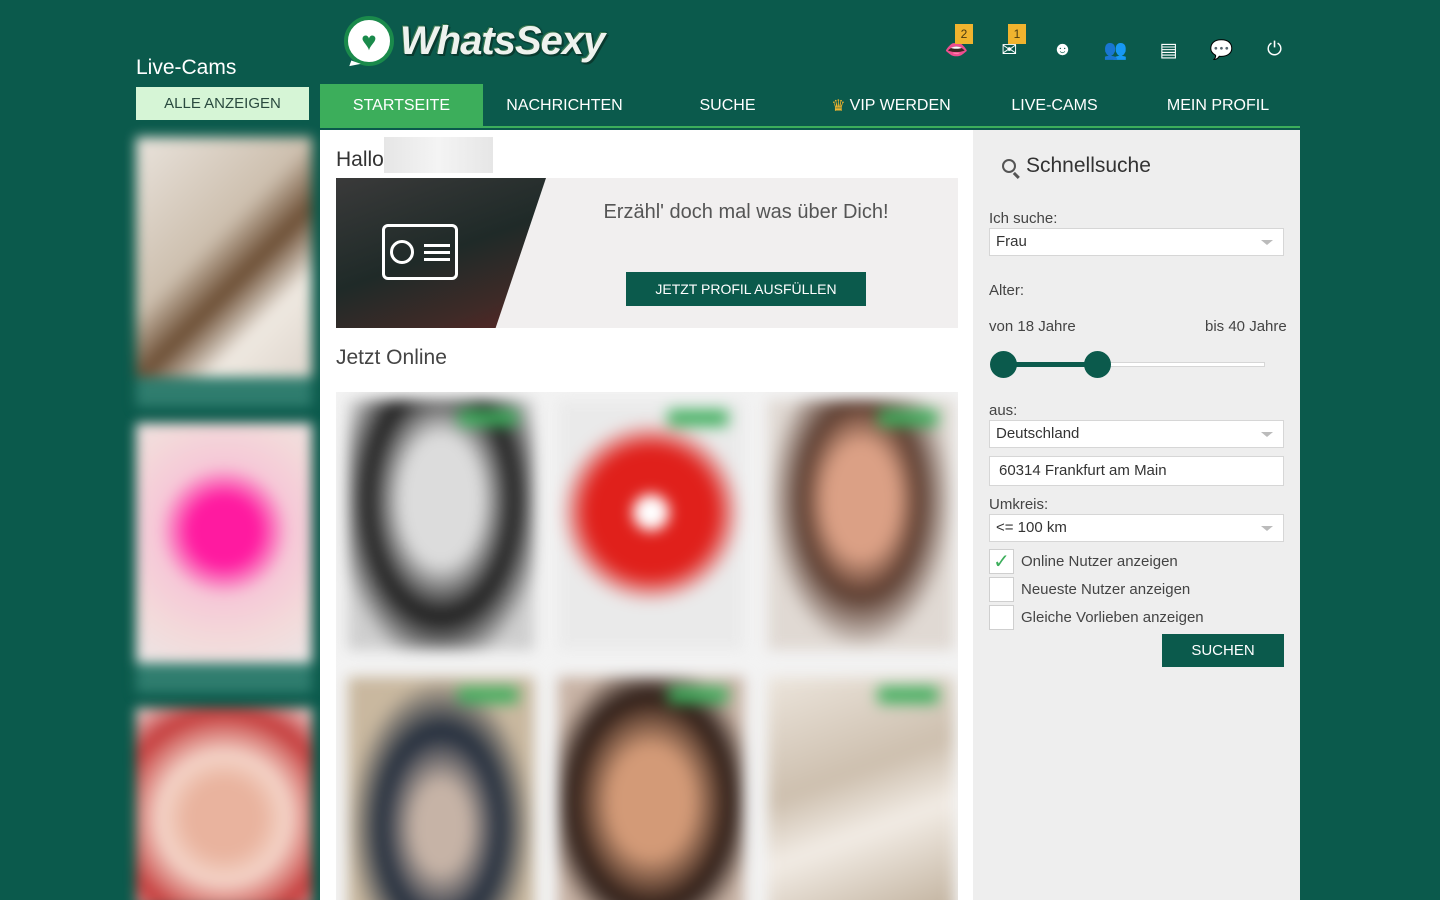 Image resolution: width=1440 pixels, height=900 pixels. I want to click on crown-icon: ♛, so click(838, 106).